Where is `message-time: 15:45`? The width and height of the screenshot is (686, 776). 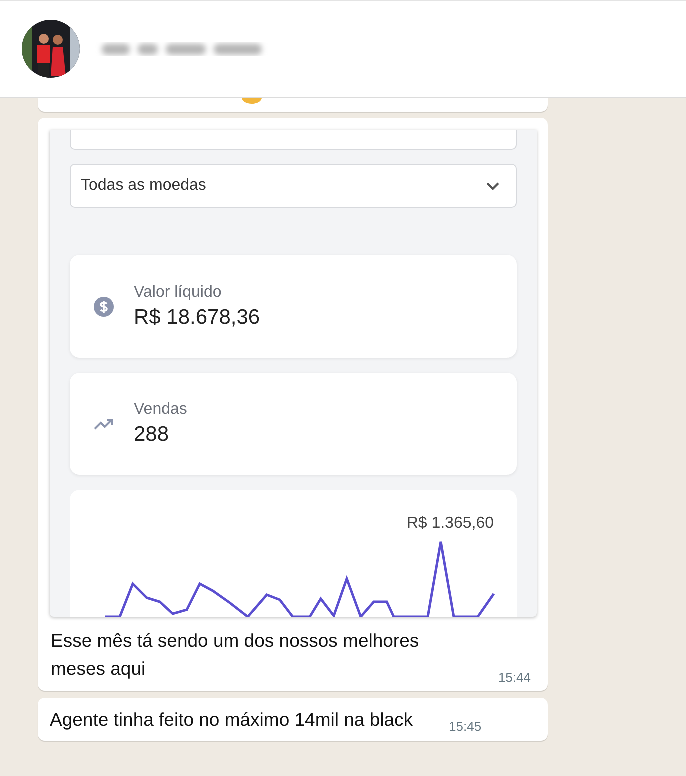
message-time: 15:45 is located at coordinates (465, 726).